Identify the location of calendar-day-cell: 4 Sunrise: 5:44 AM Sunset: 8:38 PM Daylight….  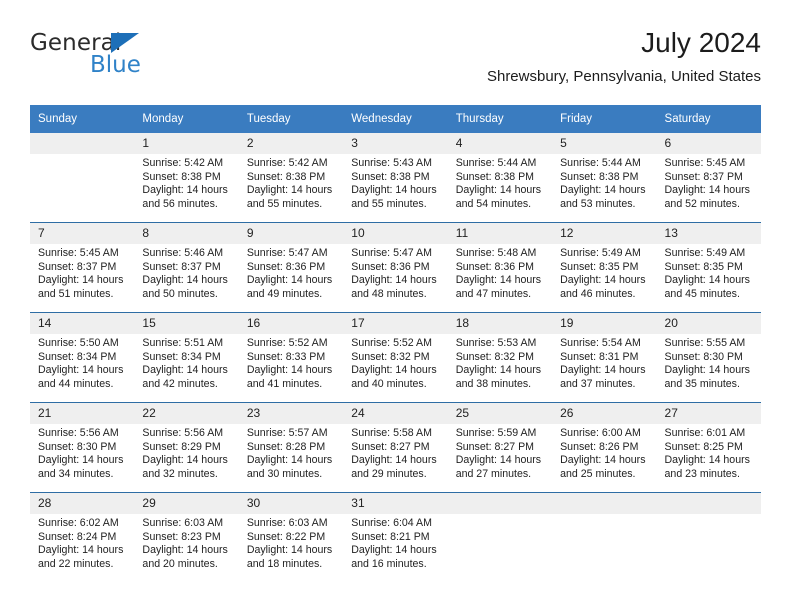
(500, 178).